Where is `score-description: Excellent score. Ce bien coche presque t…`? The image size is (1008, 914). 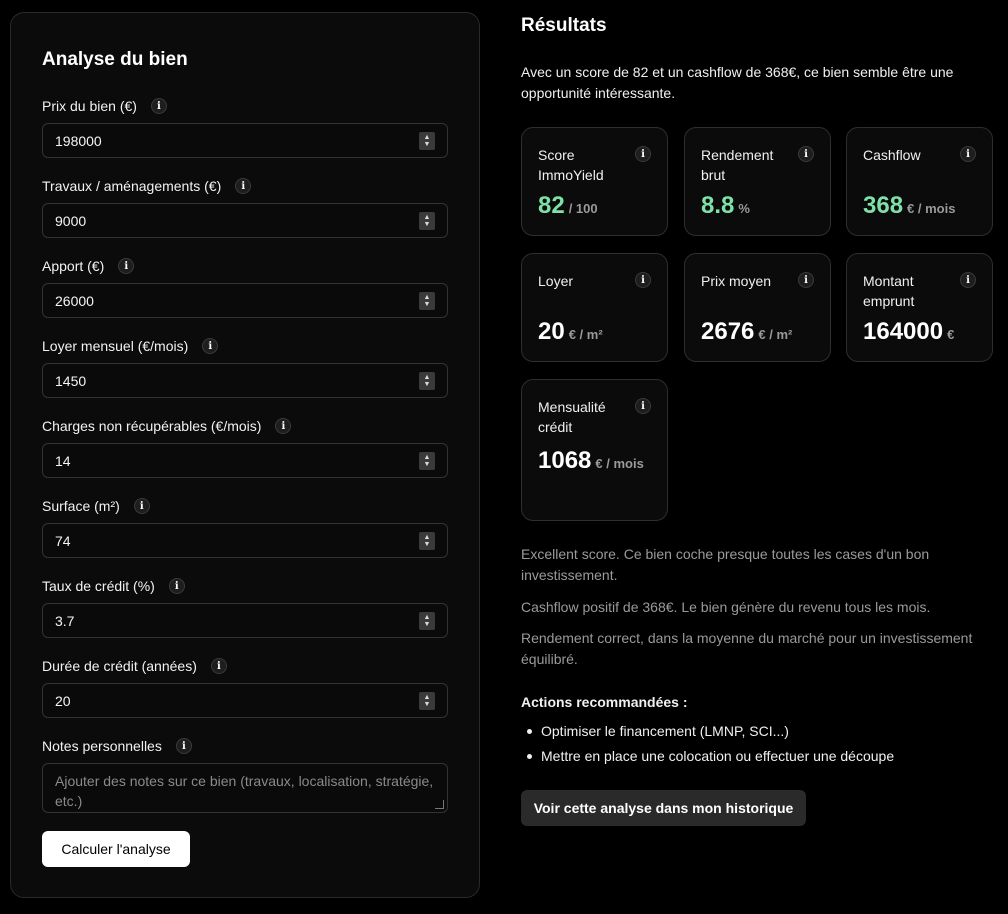 score-description: Excellent score. Ce bien coche presque t… is located at coordinates (725, 564).